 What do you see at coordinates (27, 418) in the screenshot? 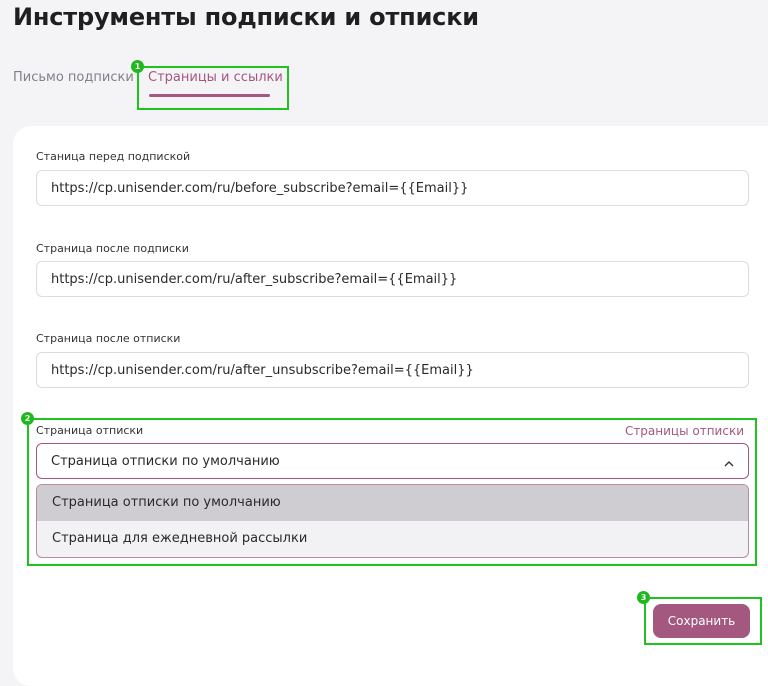
I see `highlight-badge: 2` at bounding box center [27, 418].